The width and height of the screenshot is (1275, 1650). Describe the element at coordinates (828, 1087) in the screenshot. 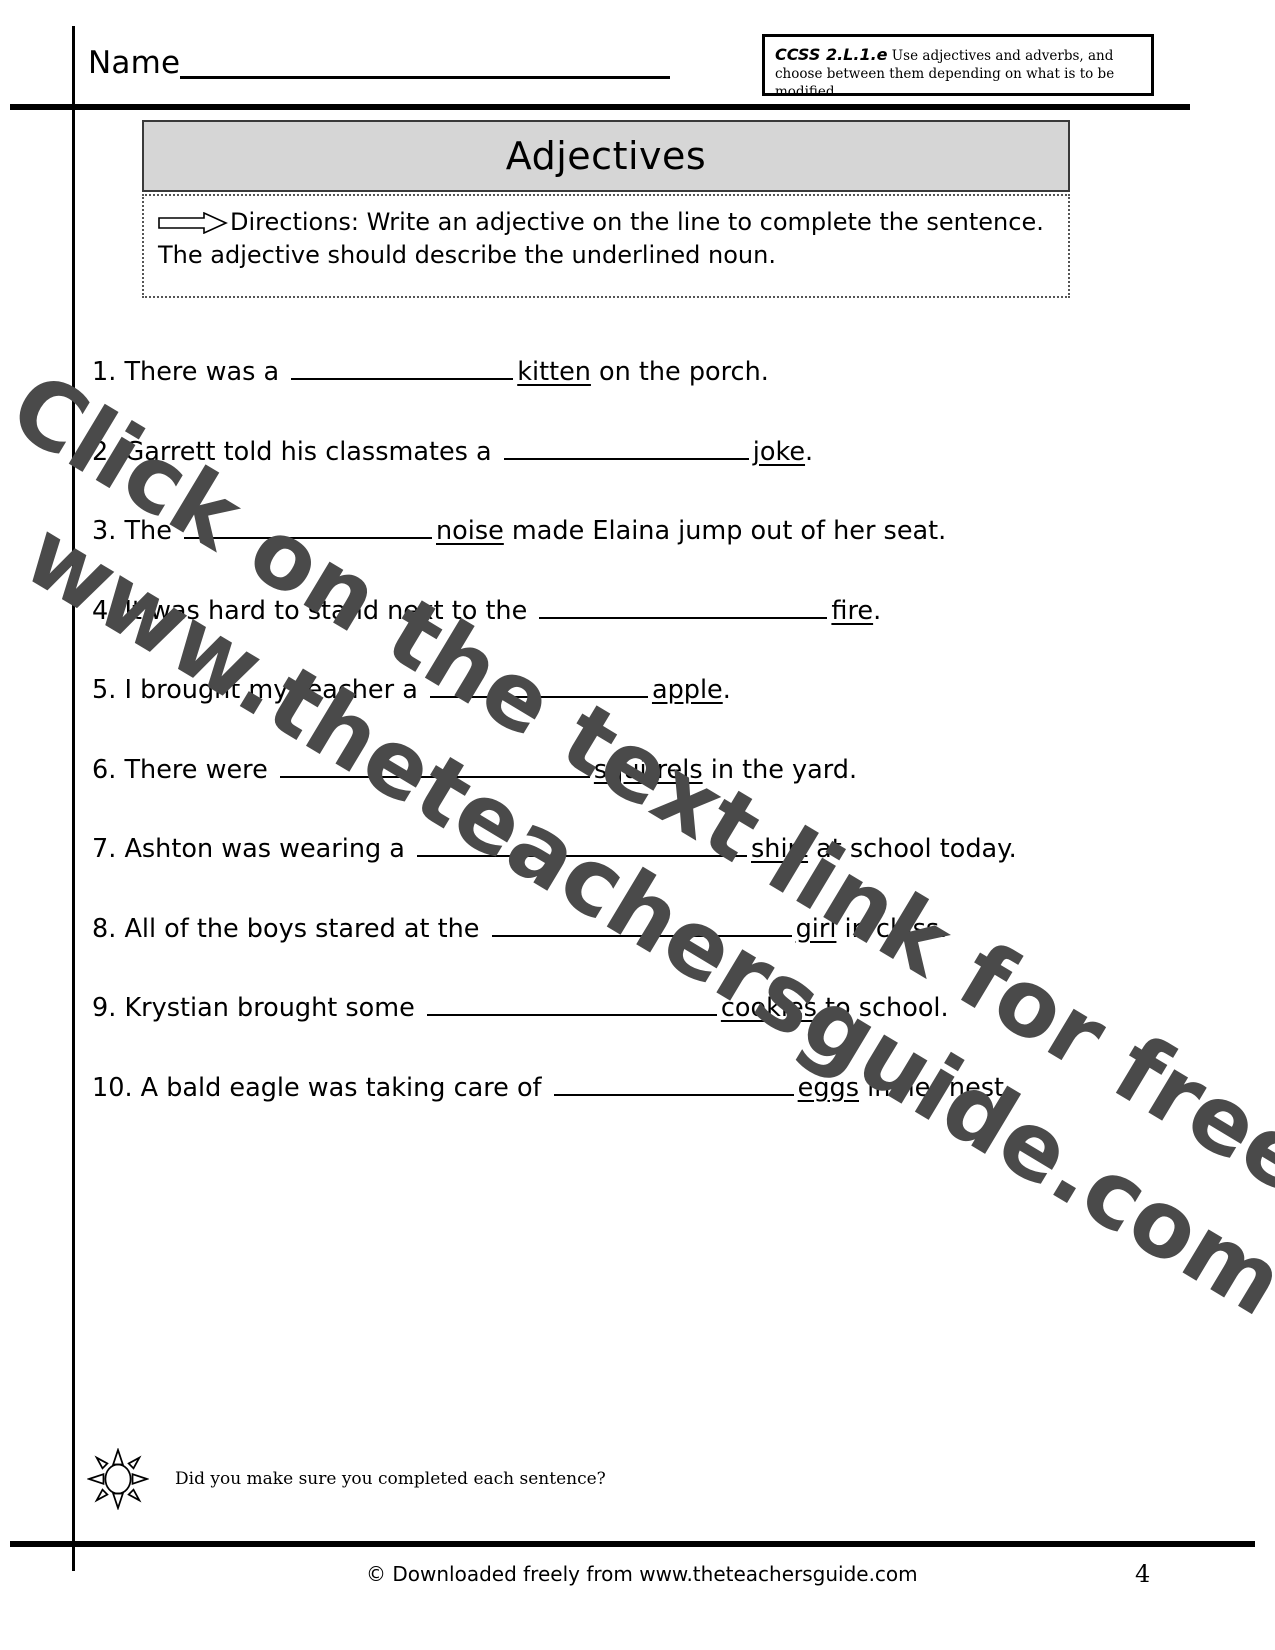

I see `underlined-noun: eggs` at that location.